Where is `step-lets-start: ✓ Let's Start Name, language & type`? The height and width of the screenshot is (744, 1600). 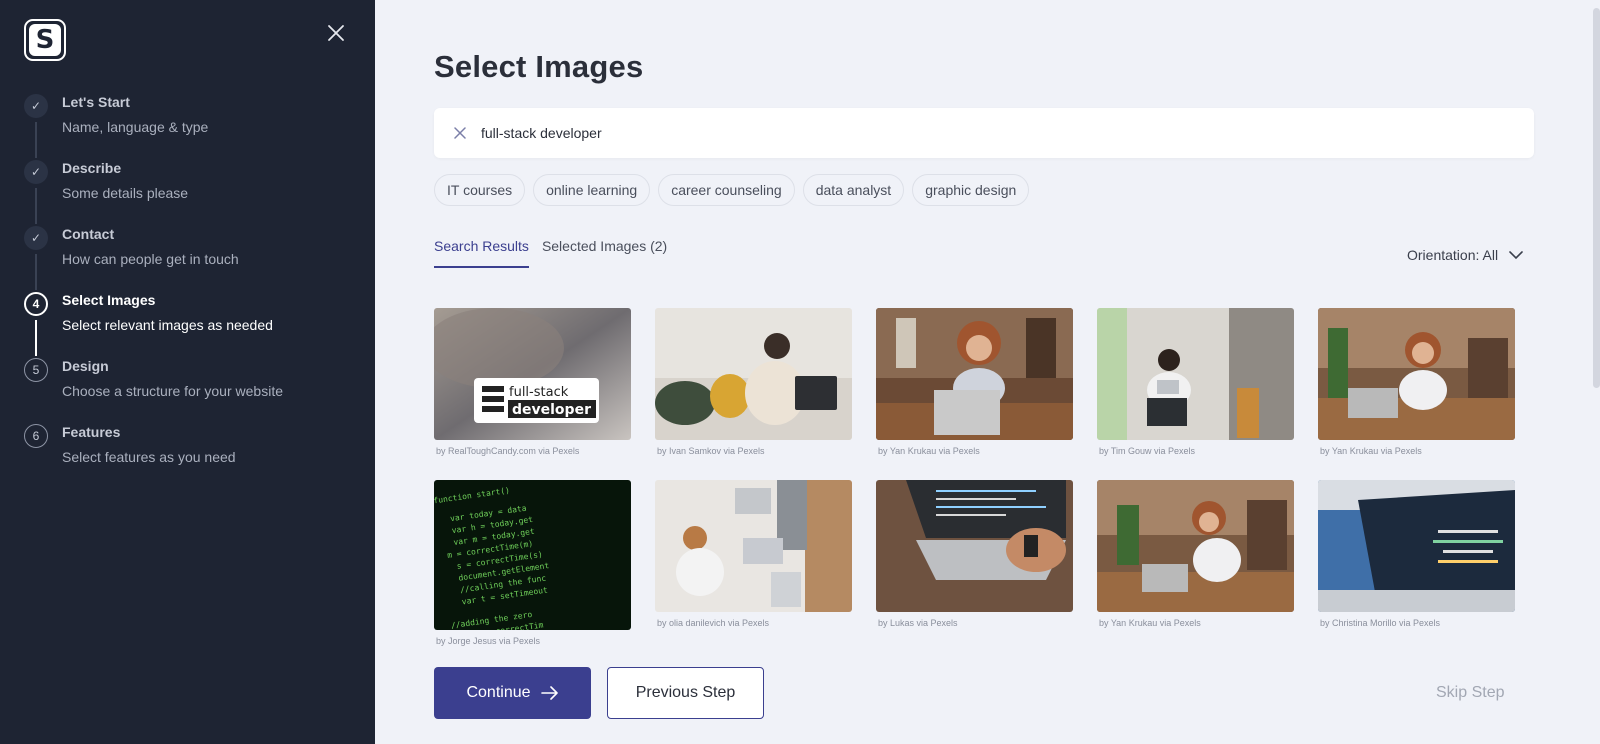
step-lets-start: ✓ Let's Start Name, language & type is located at coordinates (189, 125).